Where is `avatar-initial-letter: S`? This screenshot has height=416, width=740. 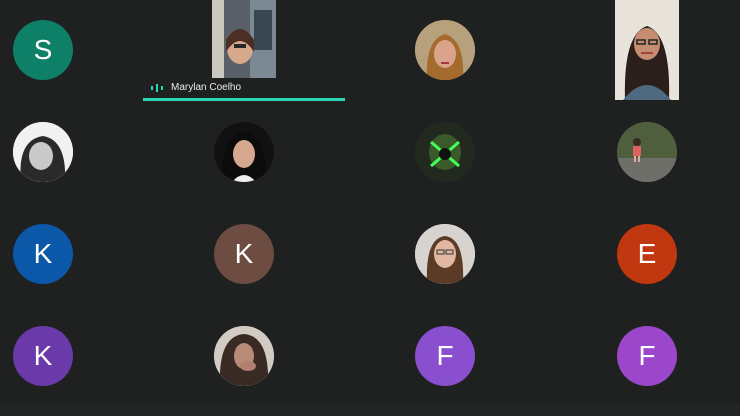
avatar-initial-letter: S is located at coordinates (43, 49).